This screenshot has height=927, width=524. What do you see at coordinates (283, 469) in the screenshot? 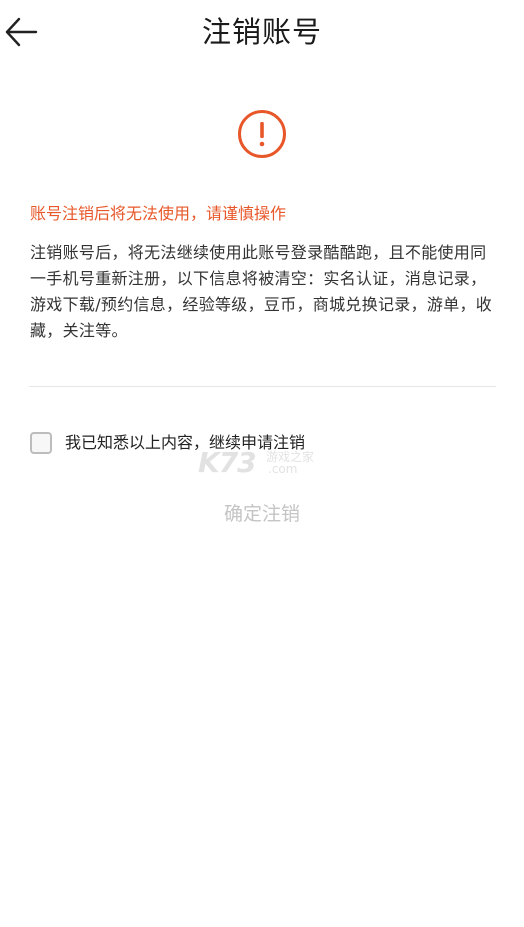
I see `watermark-line2: .com` at bounding box center [283, 469].